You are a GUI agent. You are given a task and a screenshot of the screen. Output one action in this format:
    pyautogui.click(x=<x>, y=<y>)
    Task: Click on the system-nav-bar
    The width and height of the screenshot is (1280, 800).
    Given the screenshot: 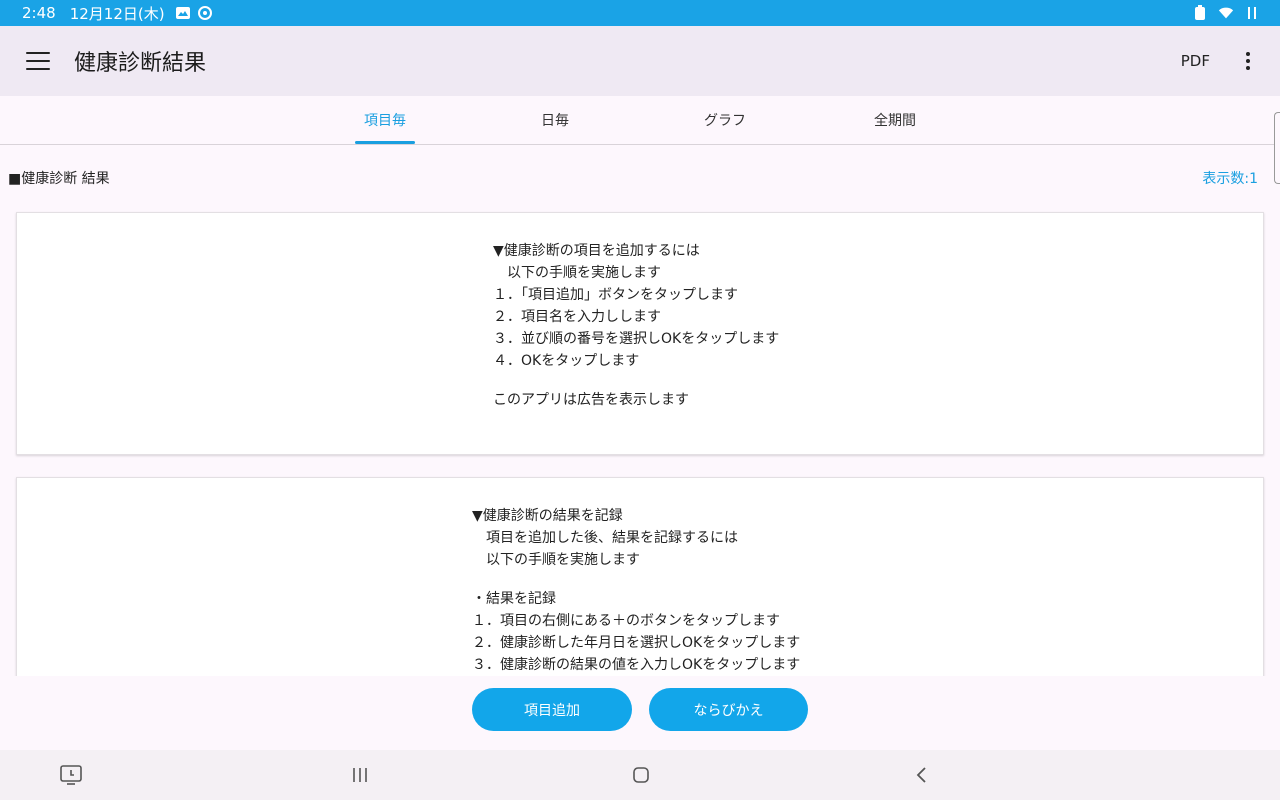 What is the action you would take?
    pyautogui.click(x=640, y=775)
    